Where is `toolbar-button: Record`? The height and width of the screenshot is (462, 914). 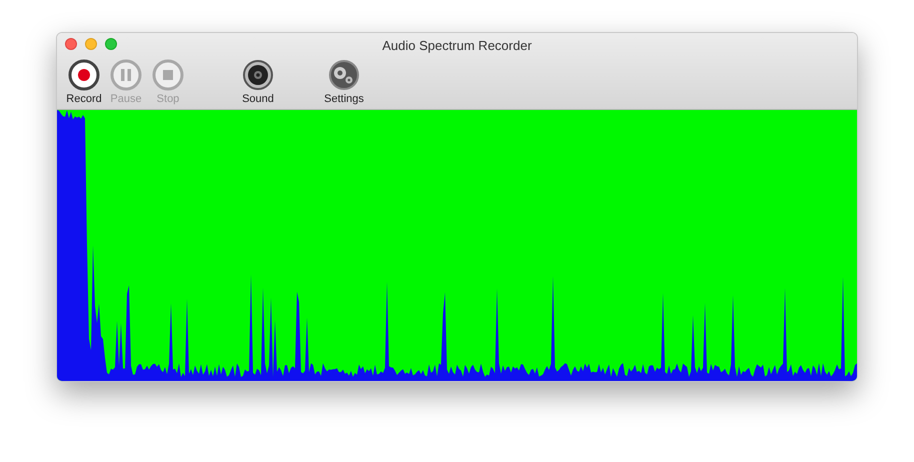
toolbar-button: Record is located at coordinates (84, 82).